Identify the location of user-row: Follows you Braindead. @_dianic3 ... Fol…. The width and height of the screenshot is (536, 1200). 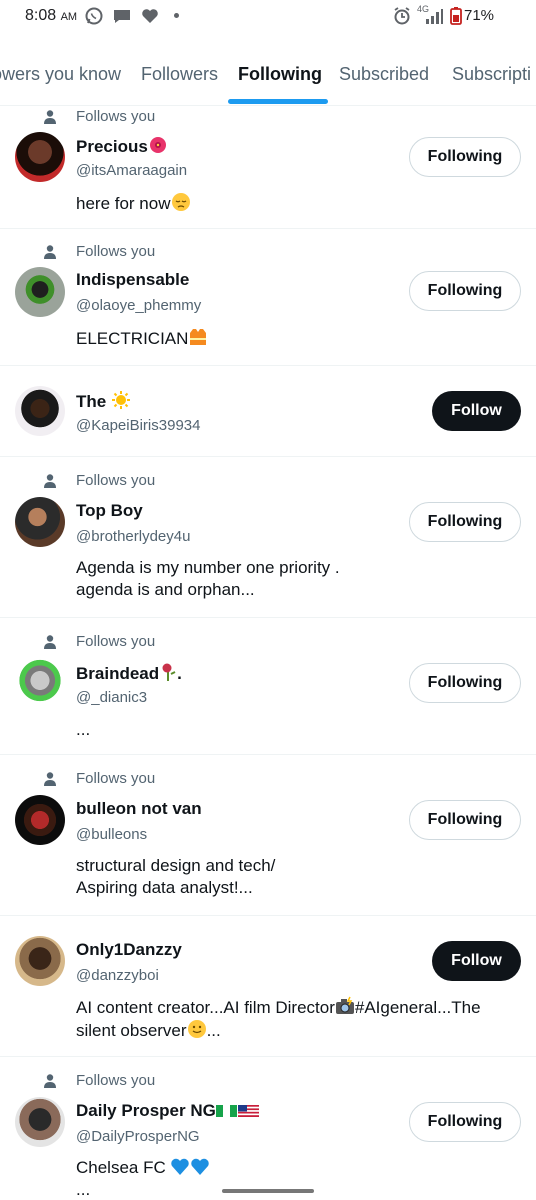
(268, 686).